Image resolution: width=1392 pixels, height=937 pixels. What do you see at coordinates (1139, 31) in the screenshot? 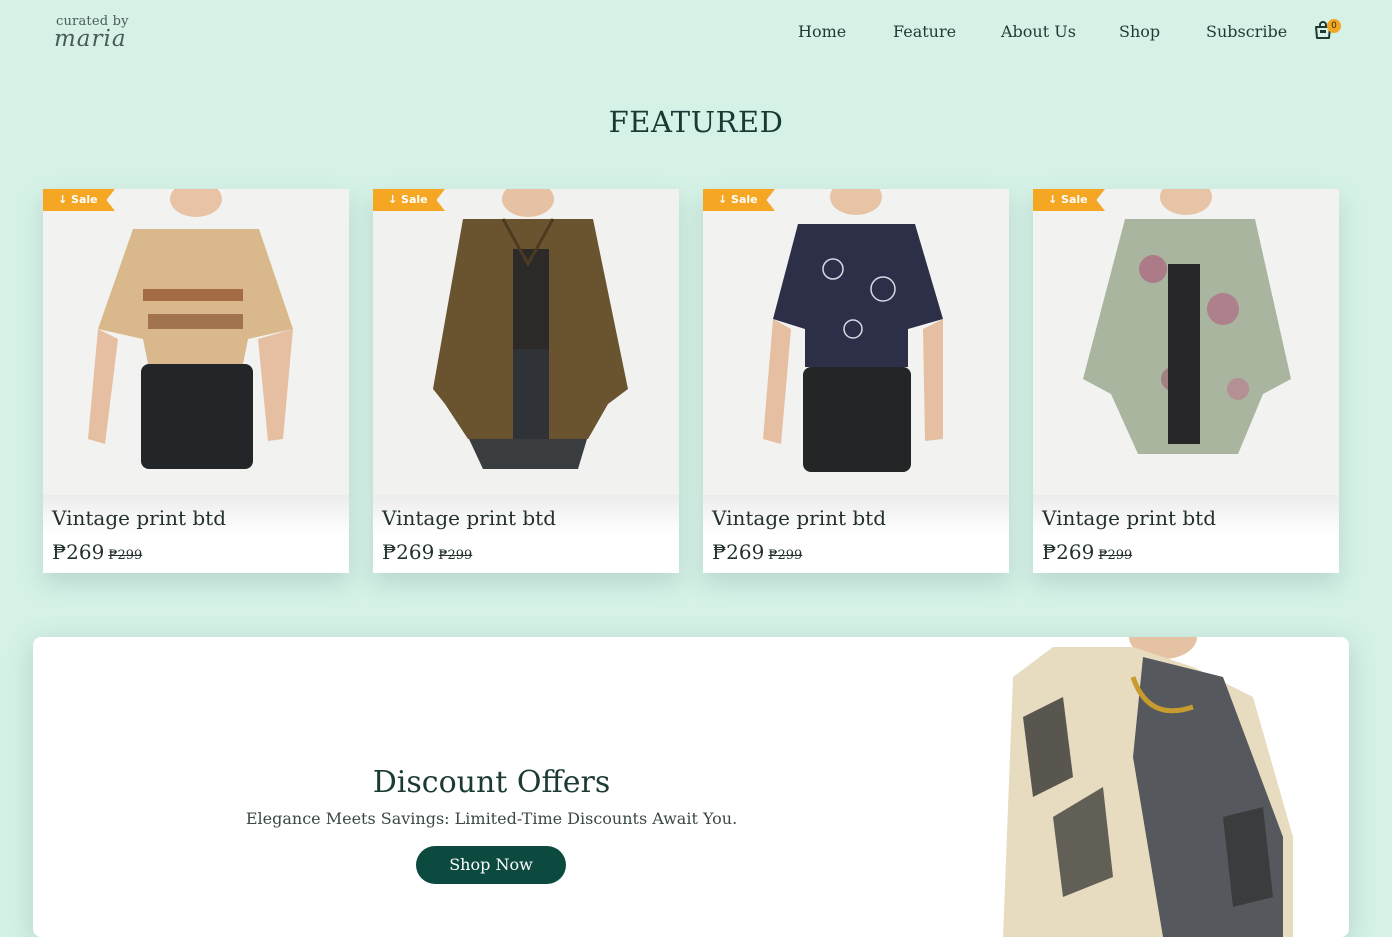
I see `nav-shop: Shop` at bounding box center [1139, 31].